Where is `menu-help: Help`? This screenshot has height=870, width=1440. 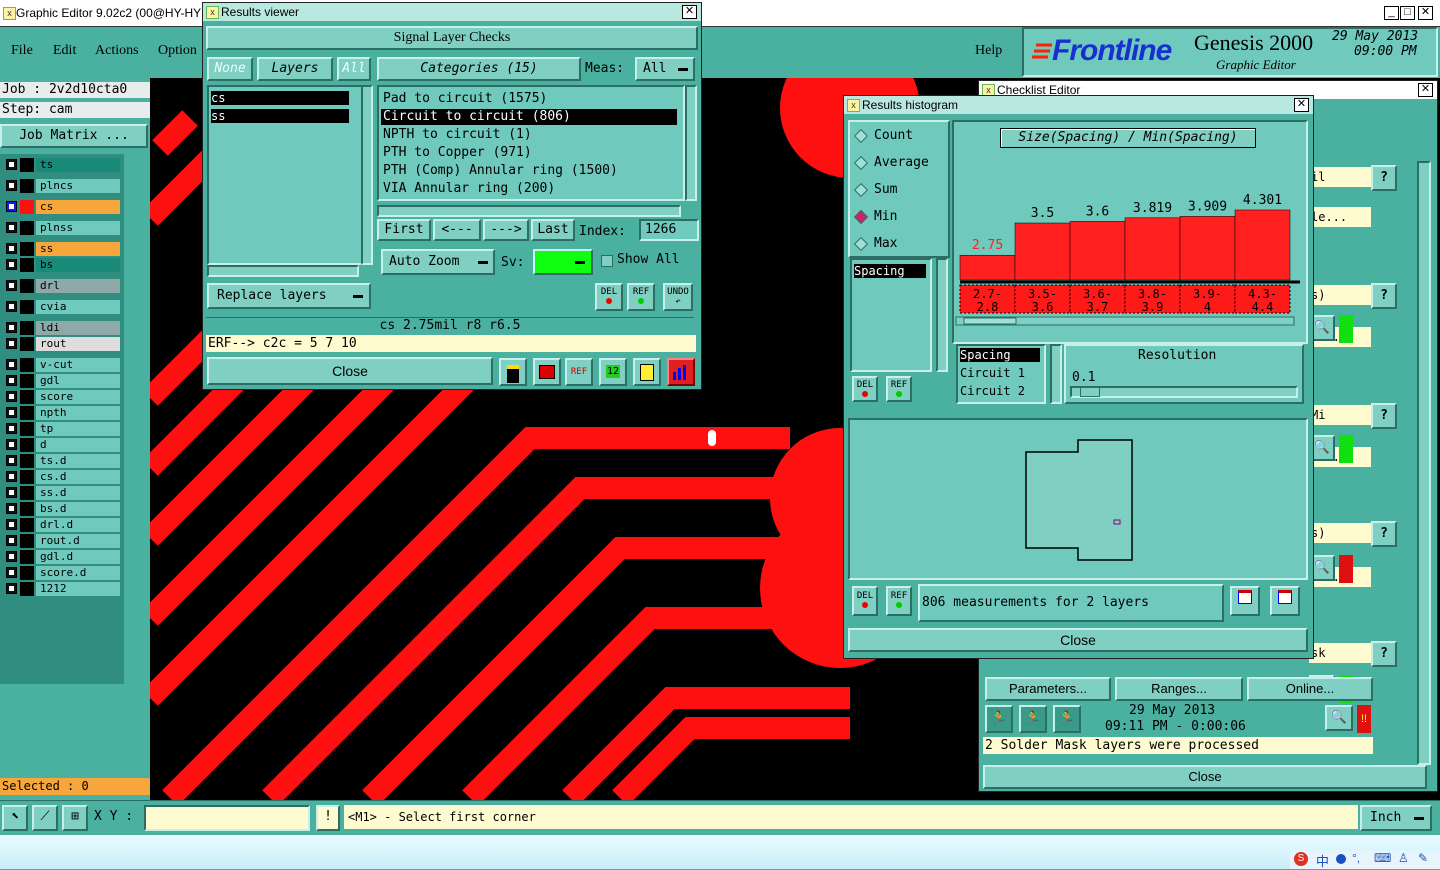
menu-help: Help is located at coordinates (988, 51).